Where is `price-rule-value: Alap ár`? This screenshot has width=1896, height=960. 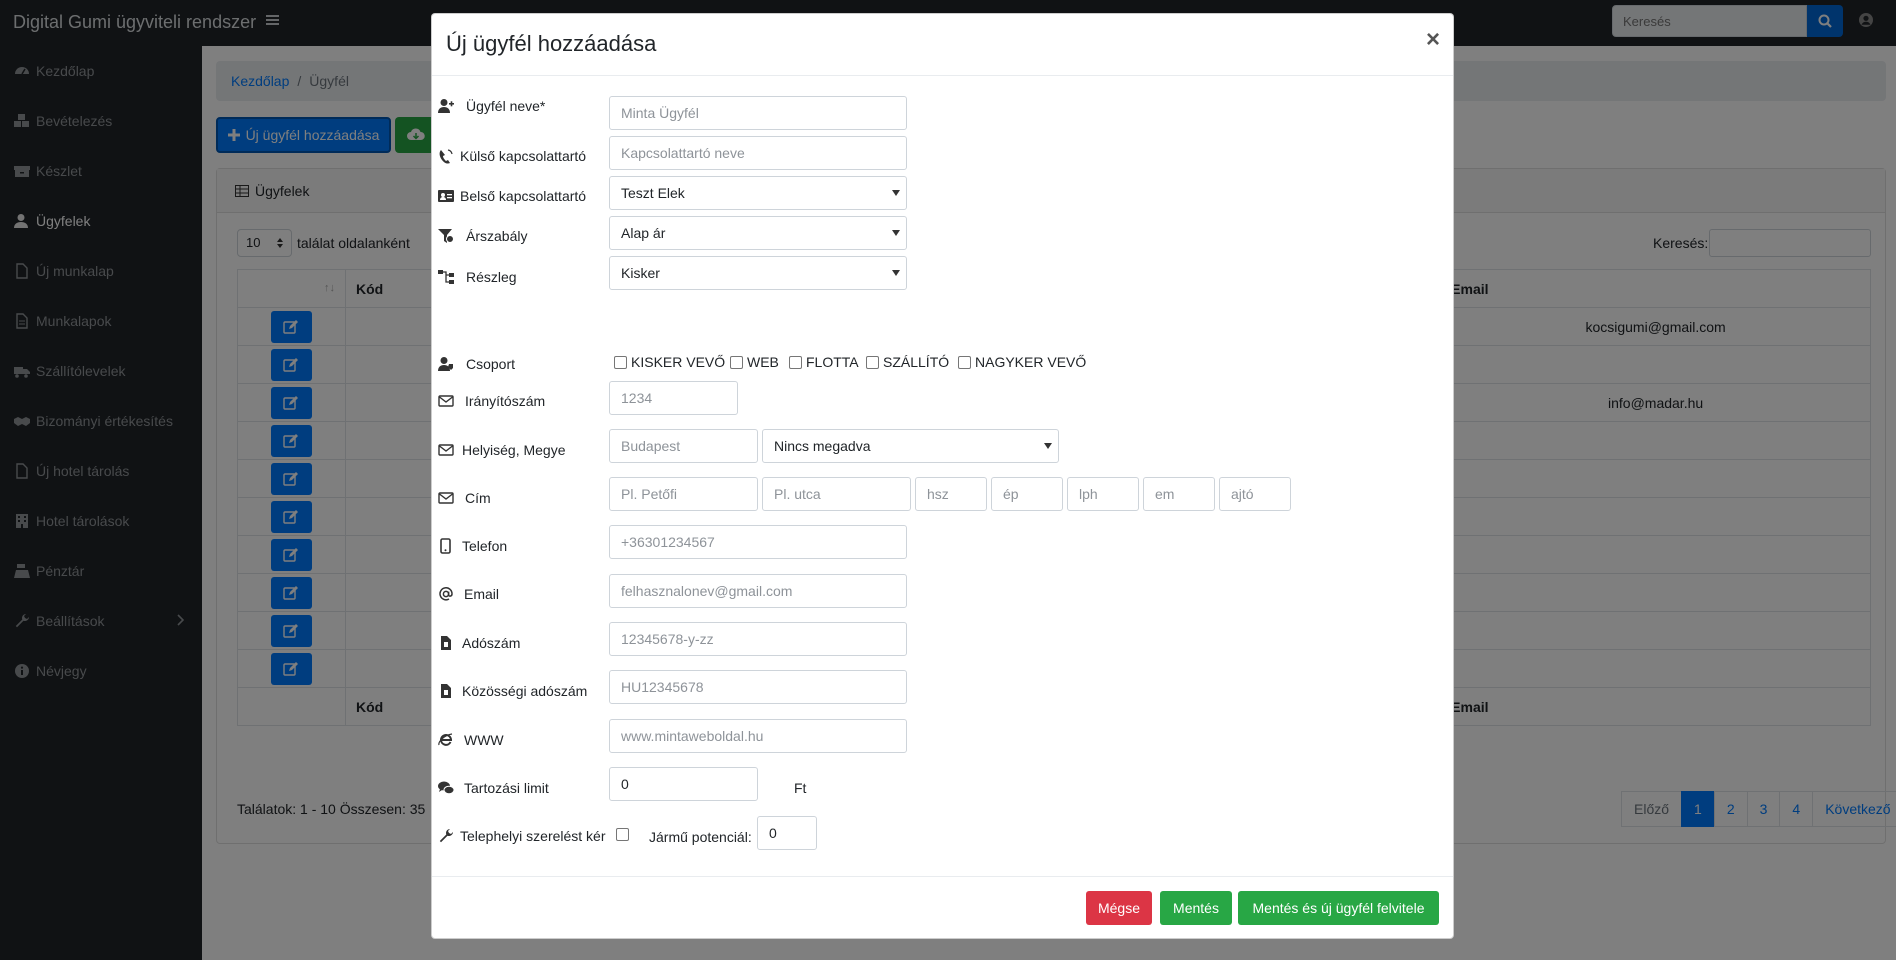
price-rule-value: Alap ár is located at coordinates (643, 233).